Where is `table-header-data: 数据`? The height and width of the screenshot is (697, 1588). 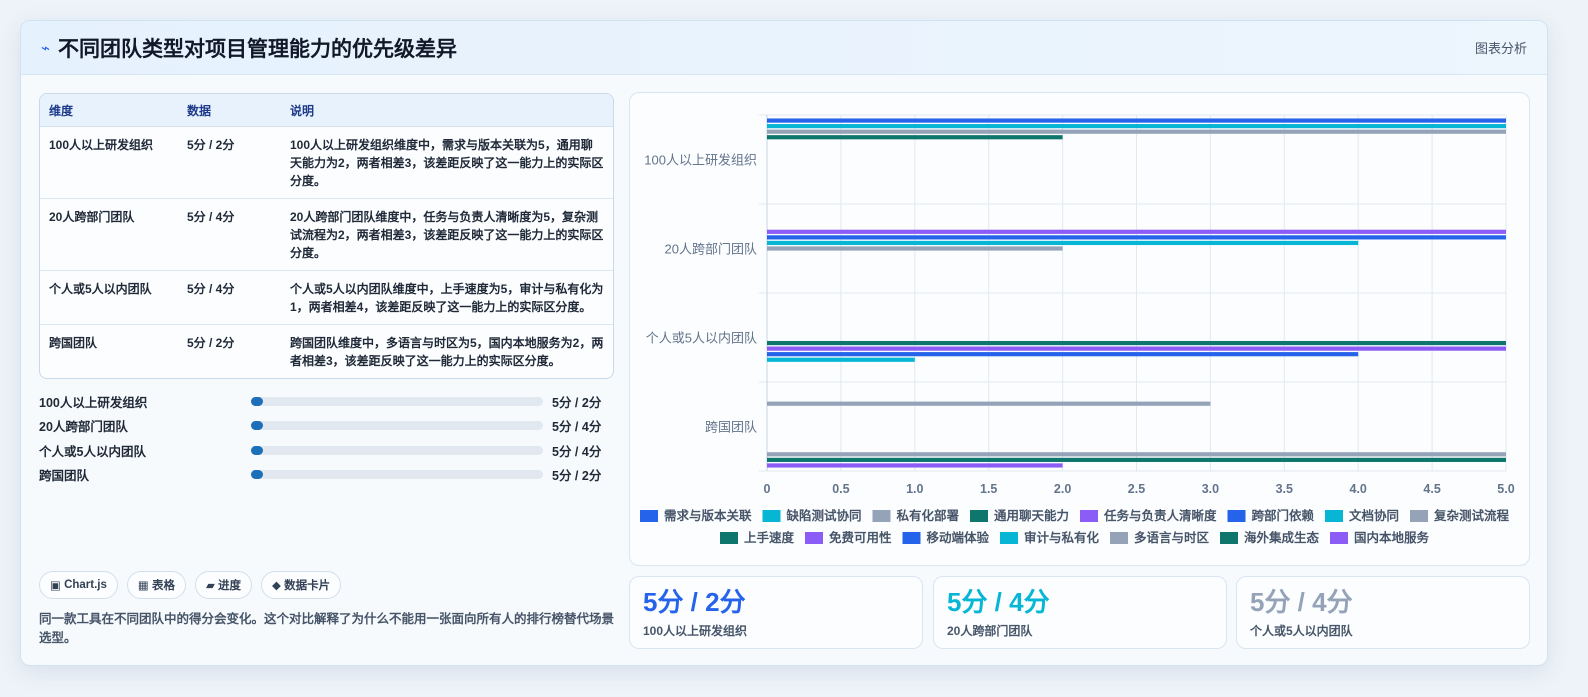
table-header-data: 数据 is located at coordinates (229, 110).